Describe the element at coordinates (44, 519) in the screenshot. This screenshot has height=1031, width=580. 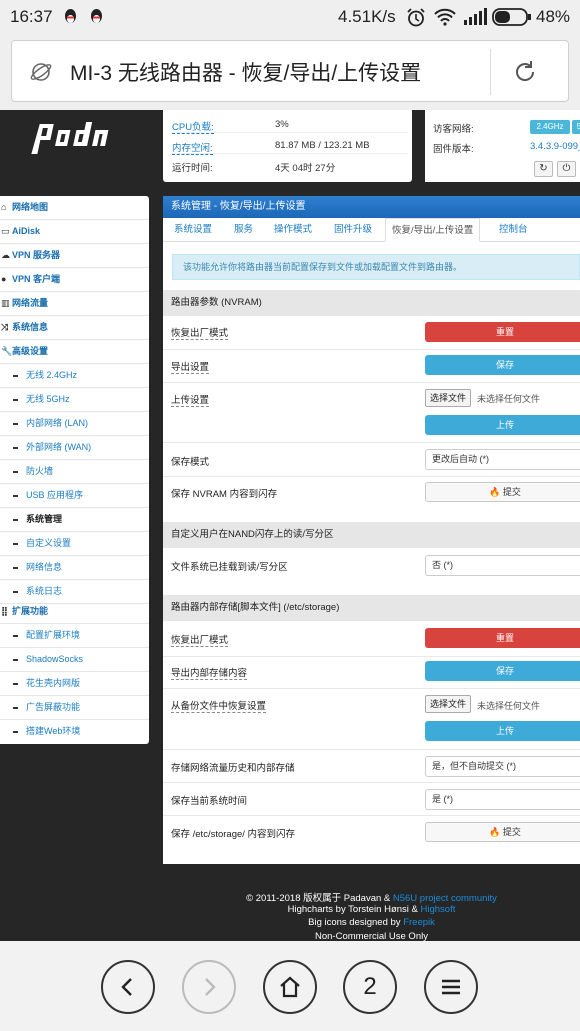
I see `sidebar-item-label: 系统管理` at that location.